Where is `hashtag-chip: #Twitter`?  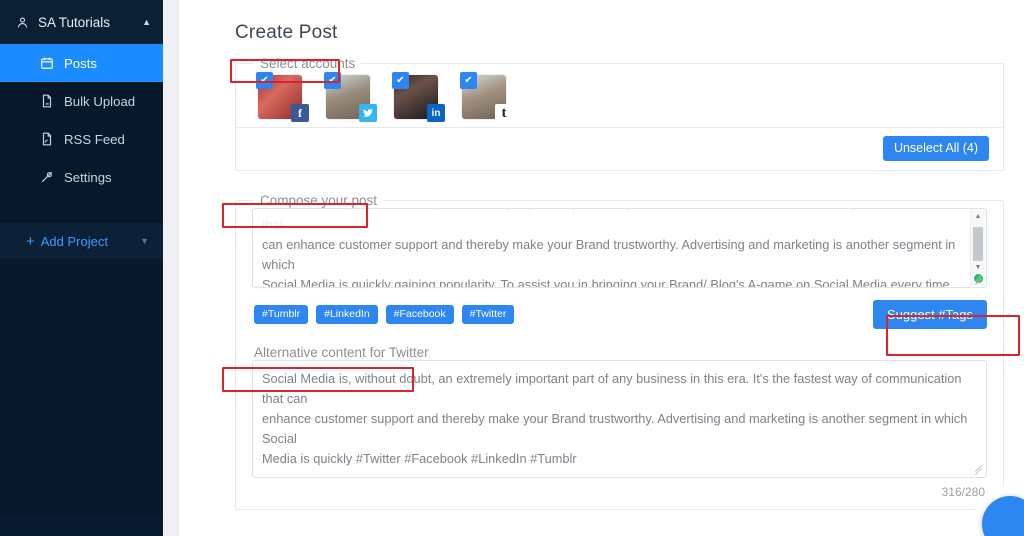 hashtag-chip: #Twitter is located at coordinates (488, 314).